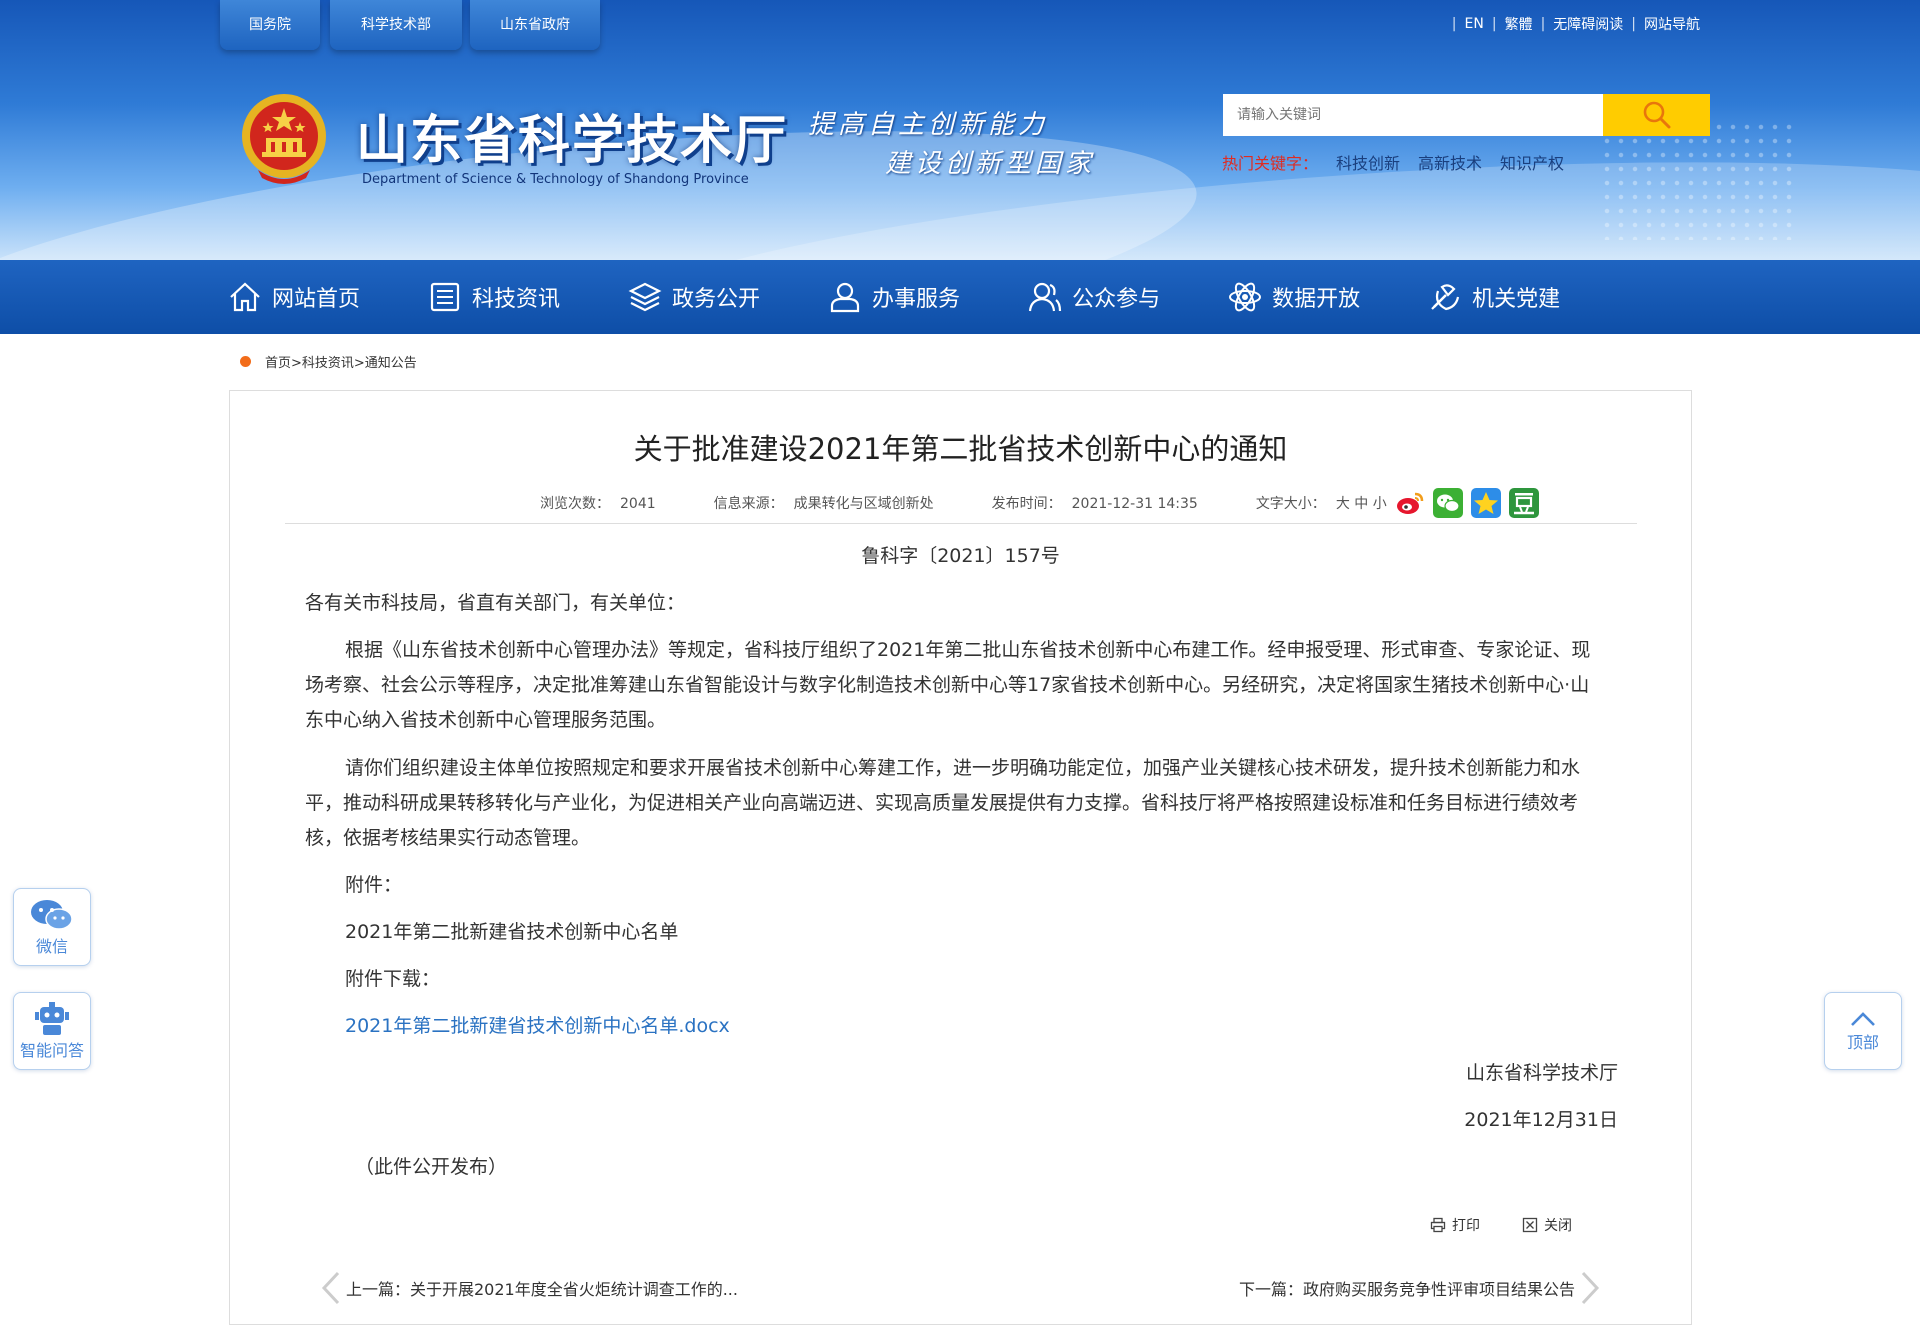  I want to click on news-icon, so click(445, 297).